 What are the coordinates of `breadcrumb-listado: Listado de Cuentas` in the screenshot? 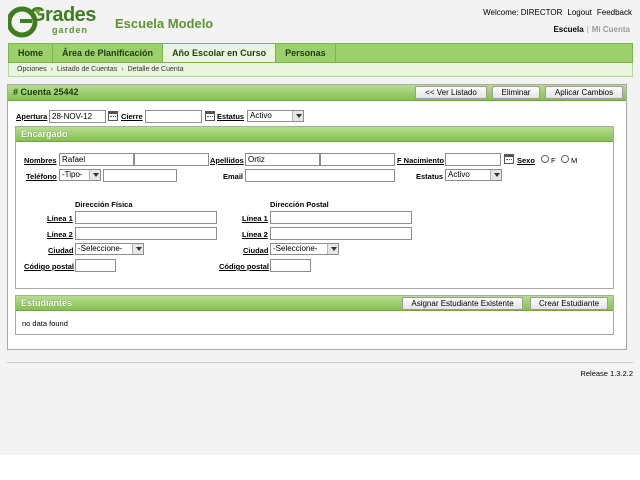 It's located at (87, 69).